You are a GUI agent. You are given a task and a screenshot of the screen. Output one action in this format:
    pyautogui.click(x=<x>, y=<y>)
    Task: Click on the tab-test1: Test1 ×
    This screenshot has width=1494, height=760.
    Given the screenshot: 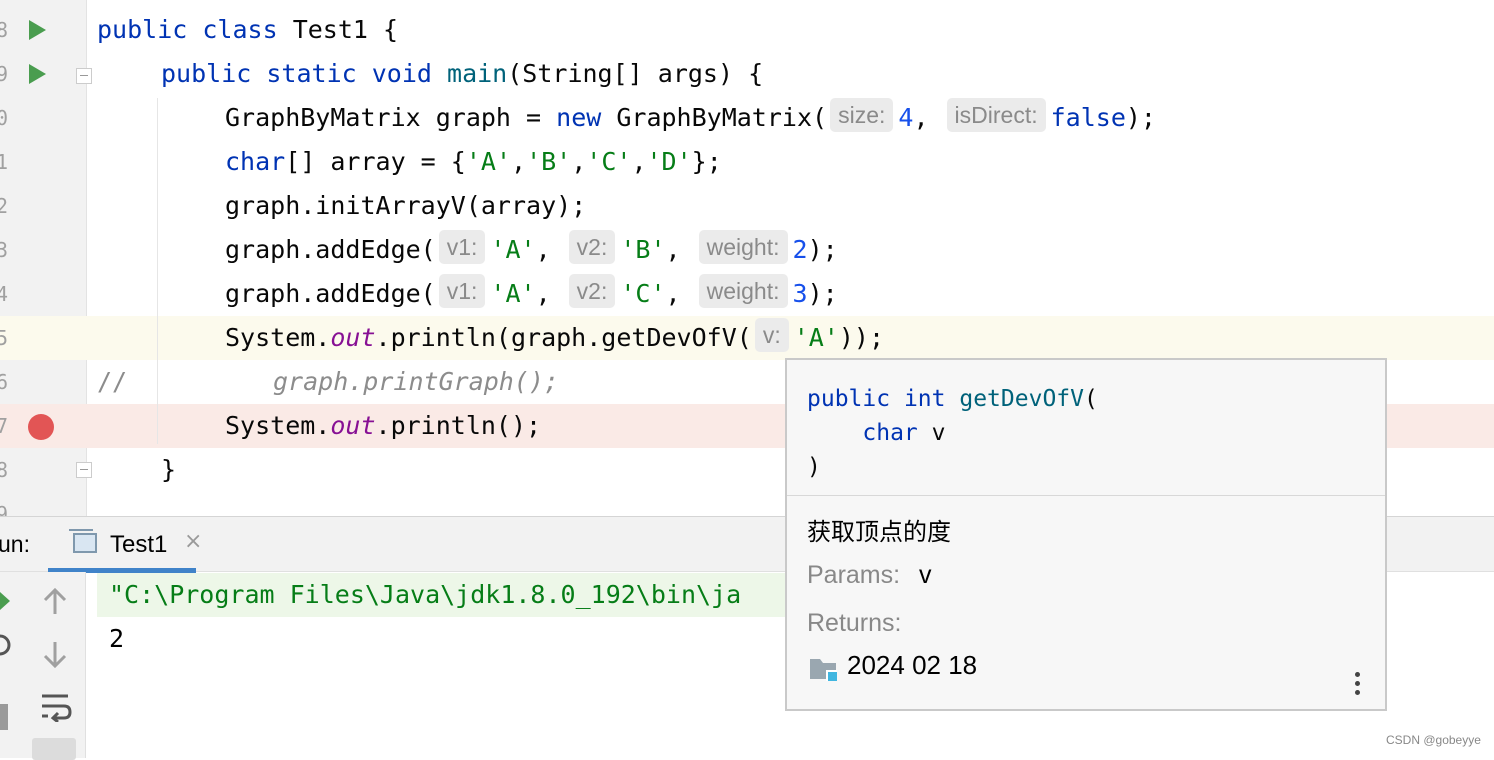 What is the action you would take?
    pyautogui.click(x=125, y=545)
    